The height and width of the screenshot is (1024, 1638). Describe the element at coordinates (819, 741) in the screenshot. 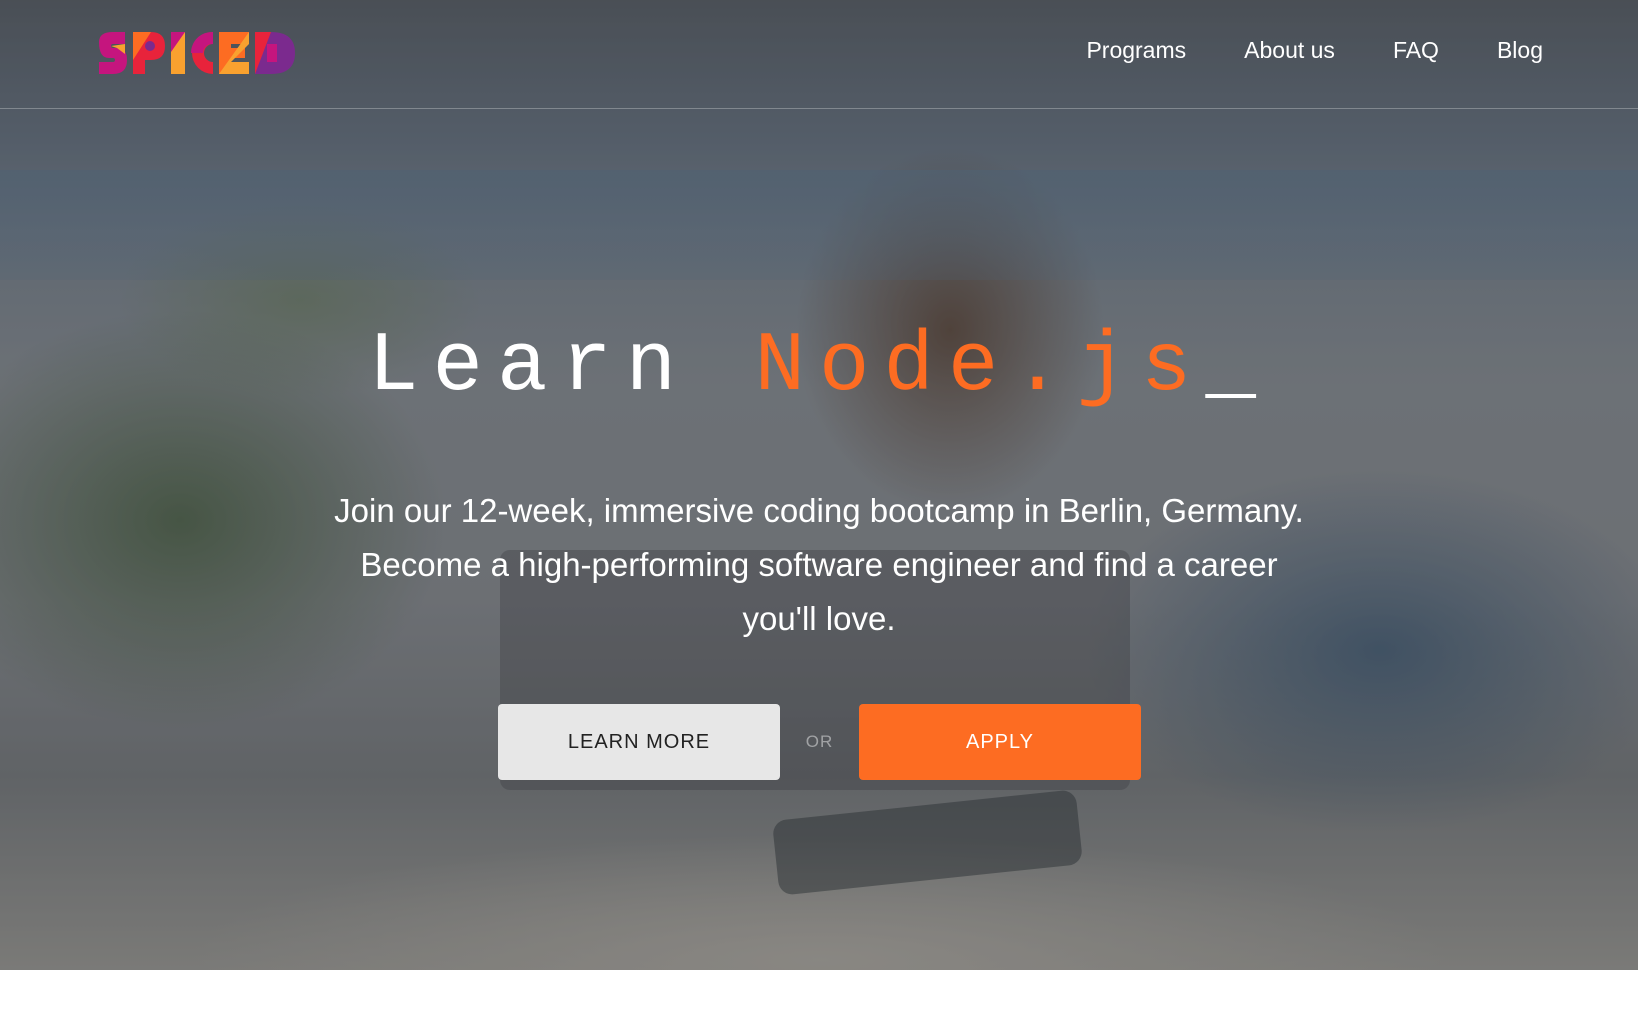

I see `or-separator: OR` at that location.